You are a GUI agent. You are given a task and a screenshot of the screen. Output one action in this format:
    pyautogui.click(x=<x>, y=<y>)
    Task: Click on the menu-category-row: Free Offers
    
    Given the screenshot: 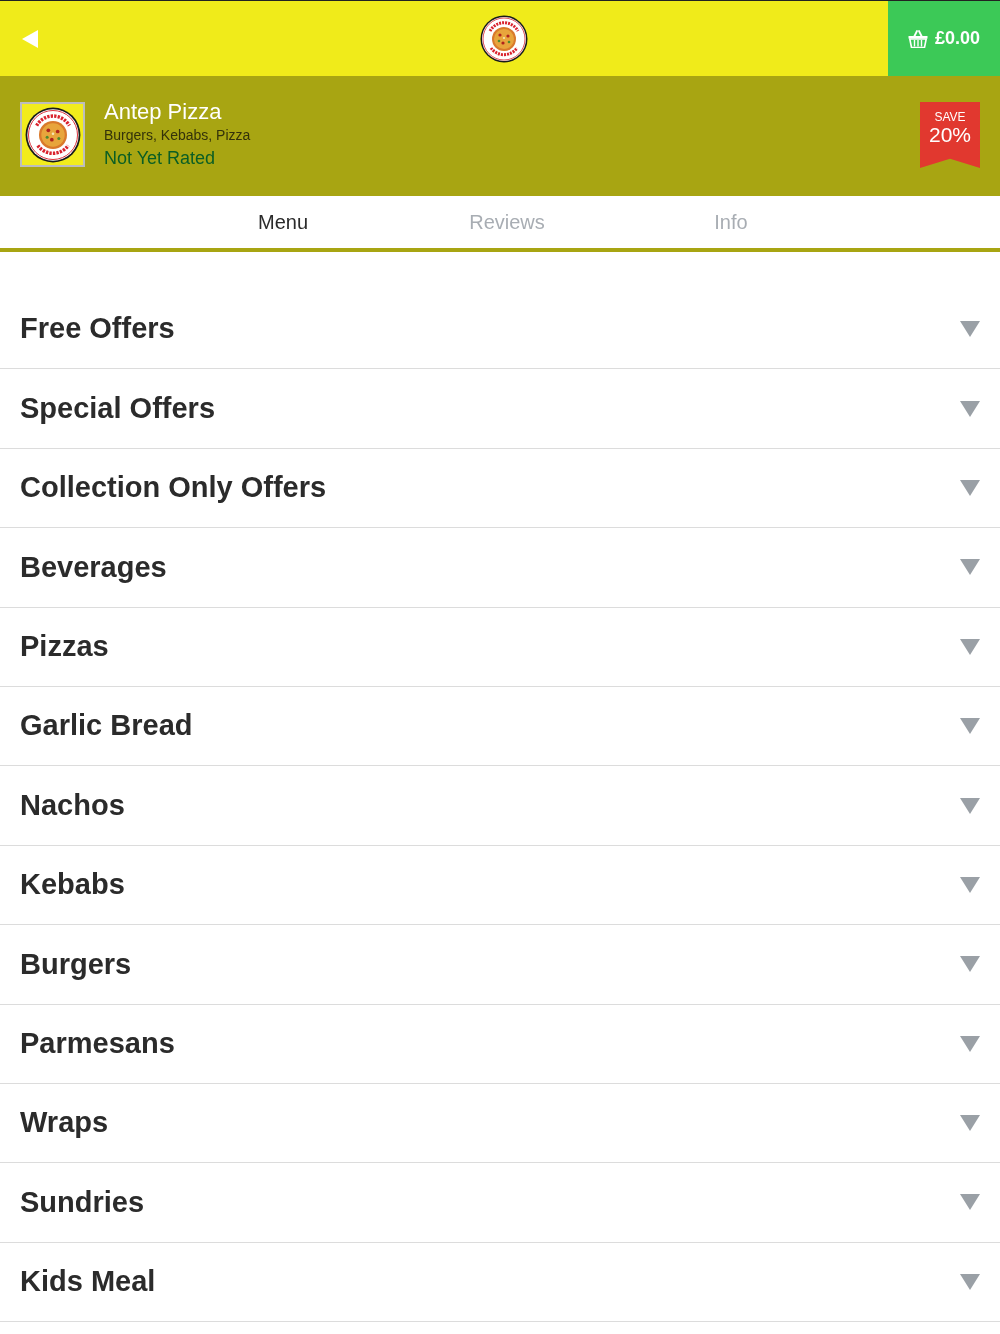 What is the action you would take?
    pyautogui.click(x=500, y=330)
    